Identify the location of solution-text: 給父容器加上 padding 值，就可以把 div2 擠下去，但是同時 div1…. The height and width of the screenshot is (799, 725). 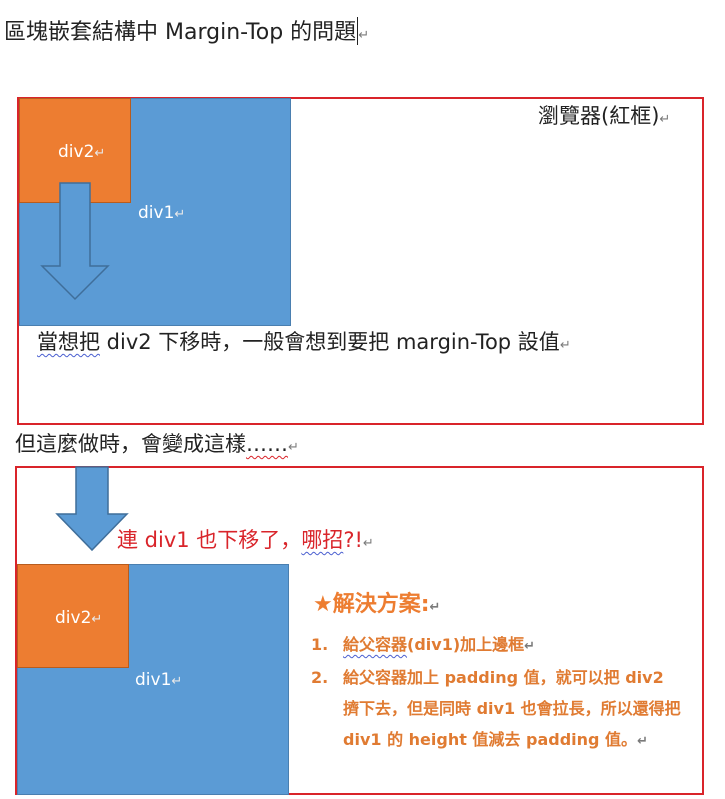
(513, 709).